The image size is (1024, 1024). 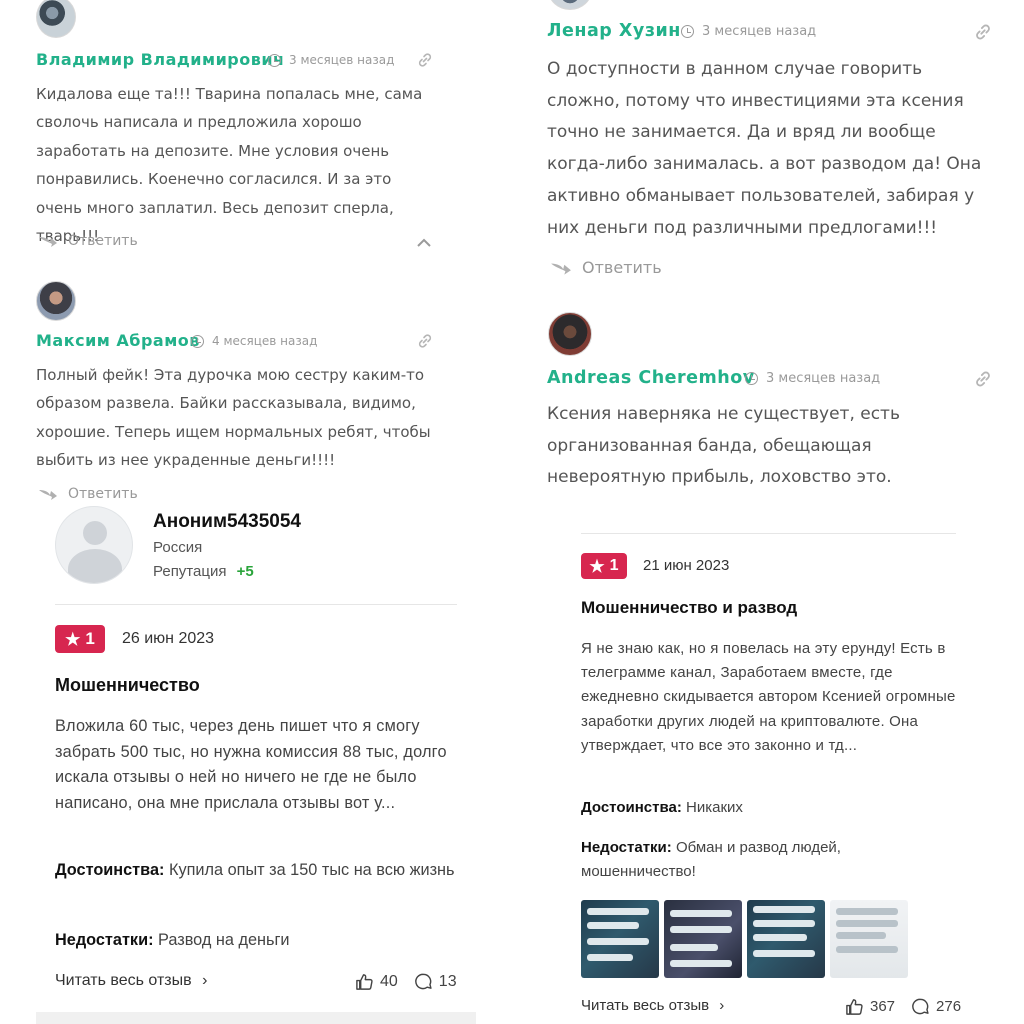 What do you see at coordinates (227, 522) in the screenshot?
I see `review-username: Аноним5435054` at bounding box center [227, 522].